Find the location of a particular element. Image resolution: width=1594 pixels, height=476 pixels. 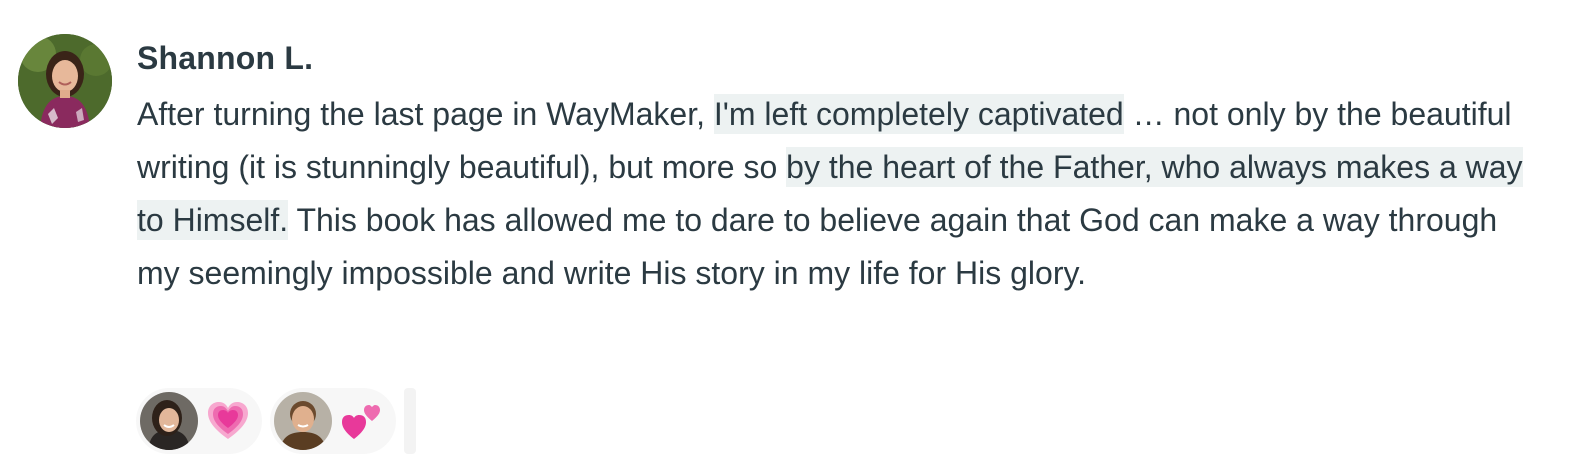

author-avatar-image is located at coordinates (65, 81).